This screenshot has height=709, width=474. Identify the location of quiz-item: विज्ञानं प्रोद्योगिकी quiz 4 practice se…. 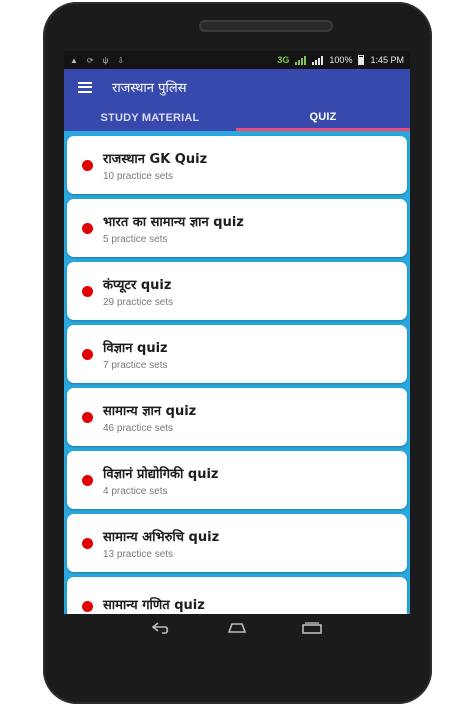
(237, 480).